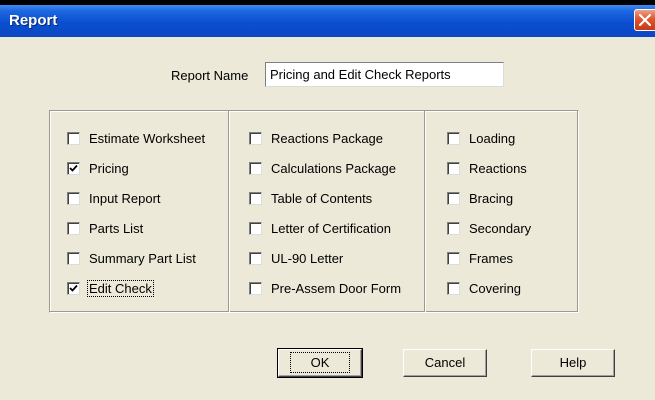 This screenshot has height=400, width=655. What do you see at coordinates (322, 198) in the screenshot?
I see `checkbox-label: Table of Contents` at bounding box center [322, 198].